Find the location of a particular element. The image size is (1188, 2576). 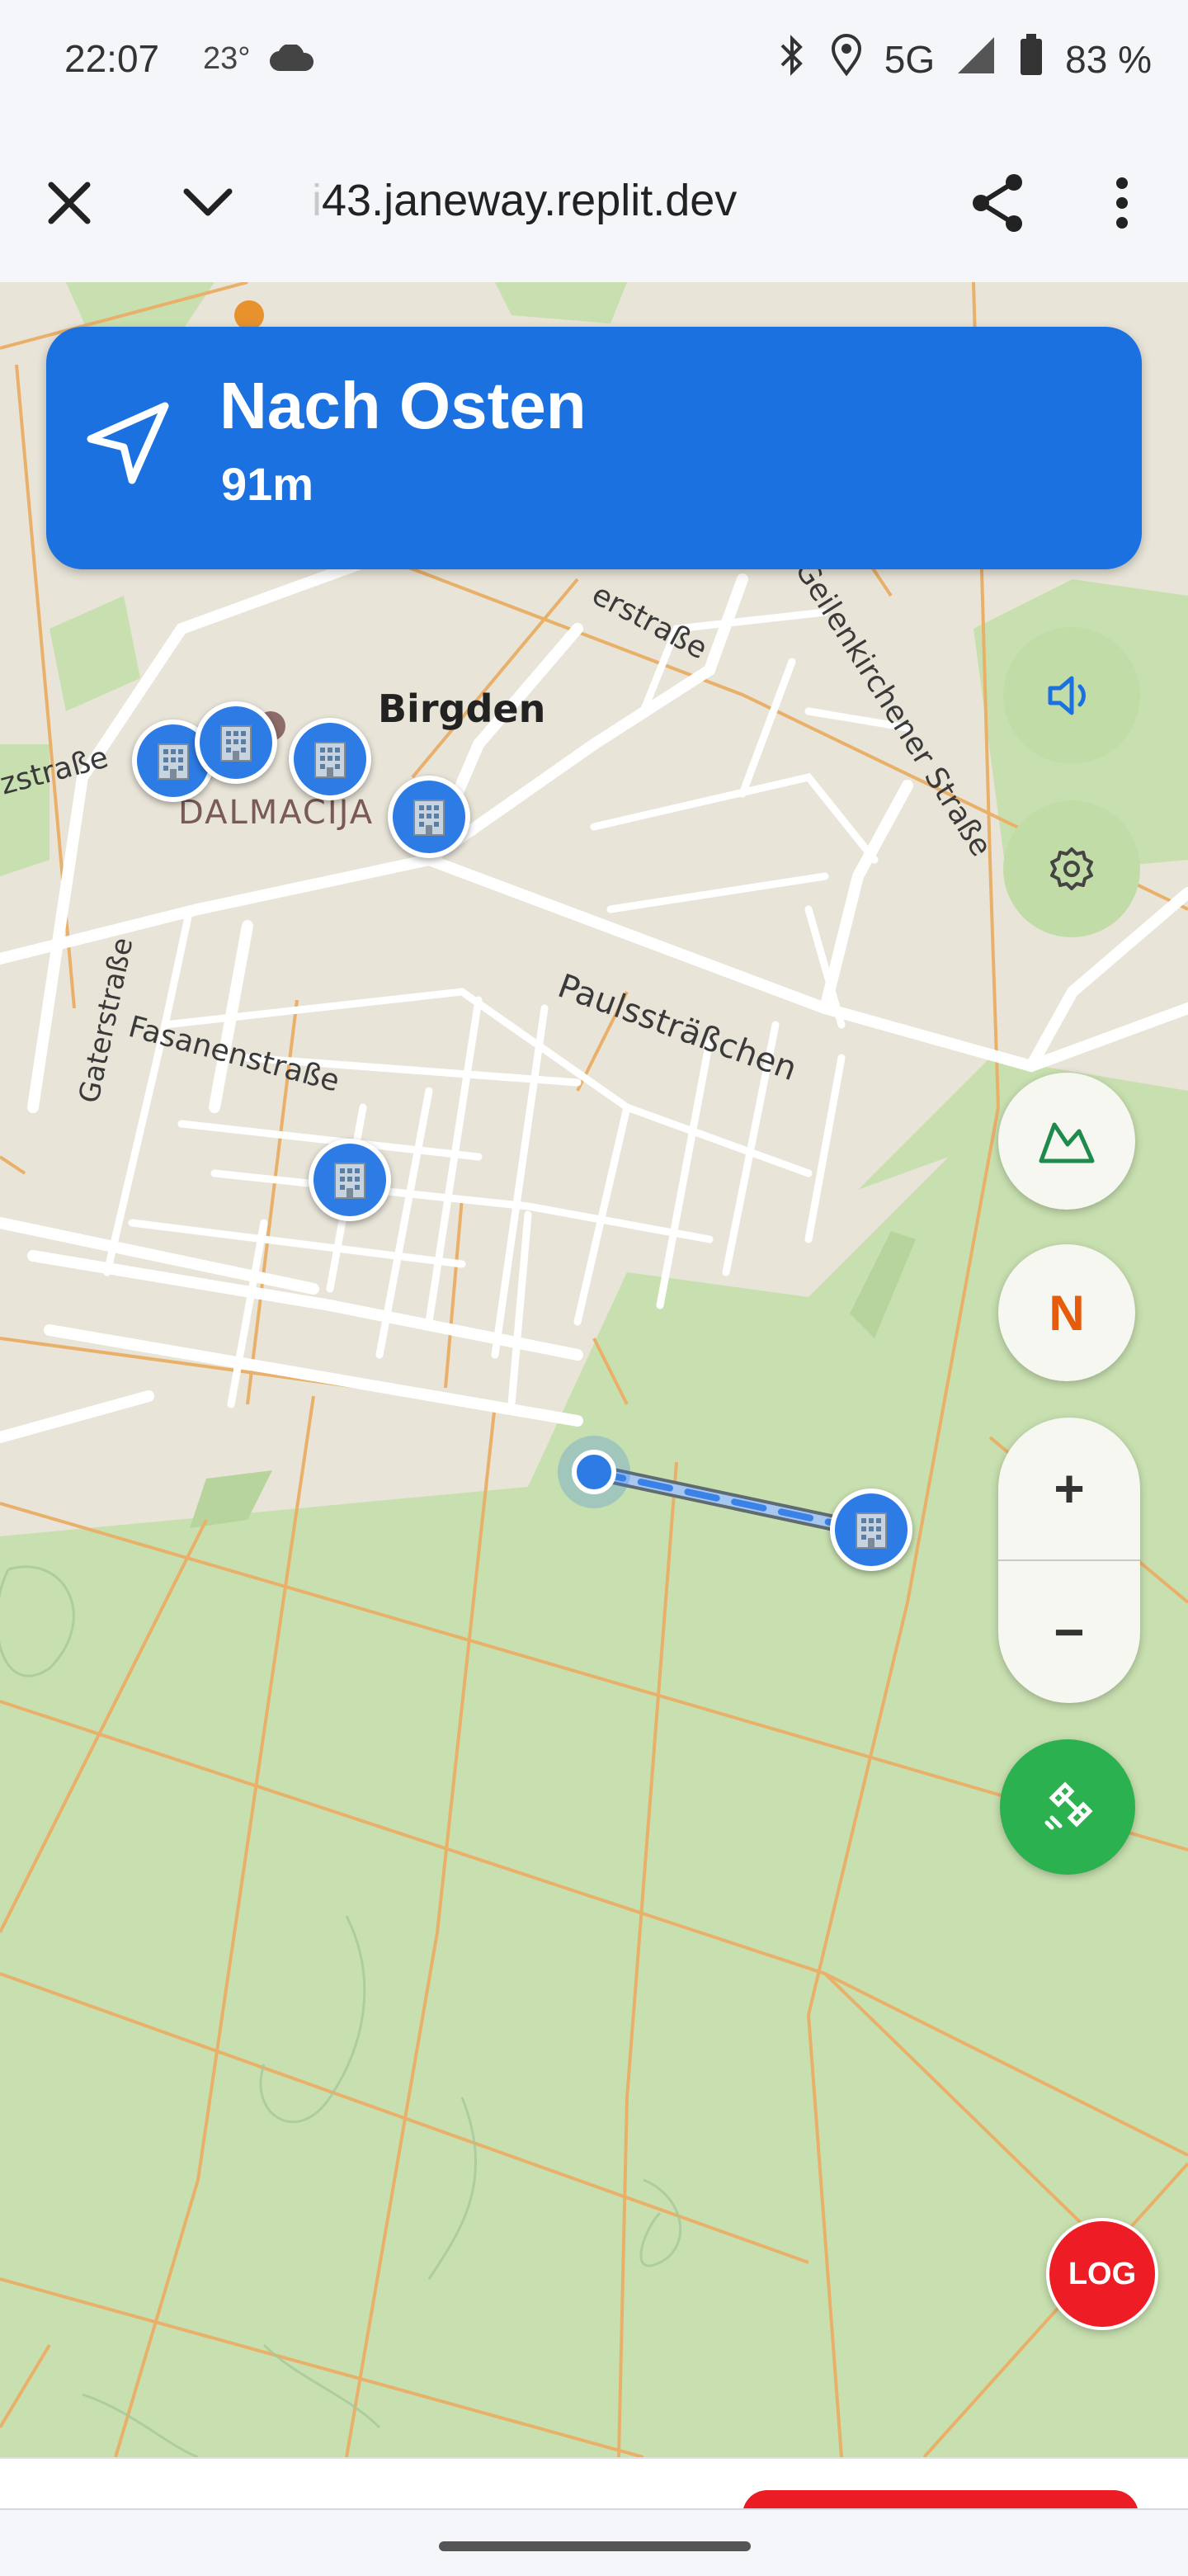

home-gesture-handle is located at coordinates (595, 2546).